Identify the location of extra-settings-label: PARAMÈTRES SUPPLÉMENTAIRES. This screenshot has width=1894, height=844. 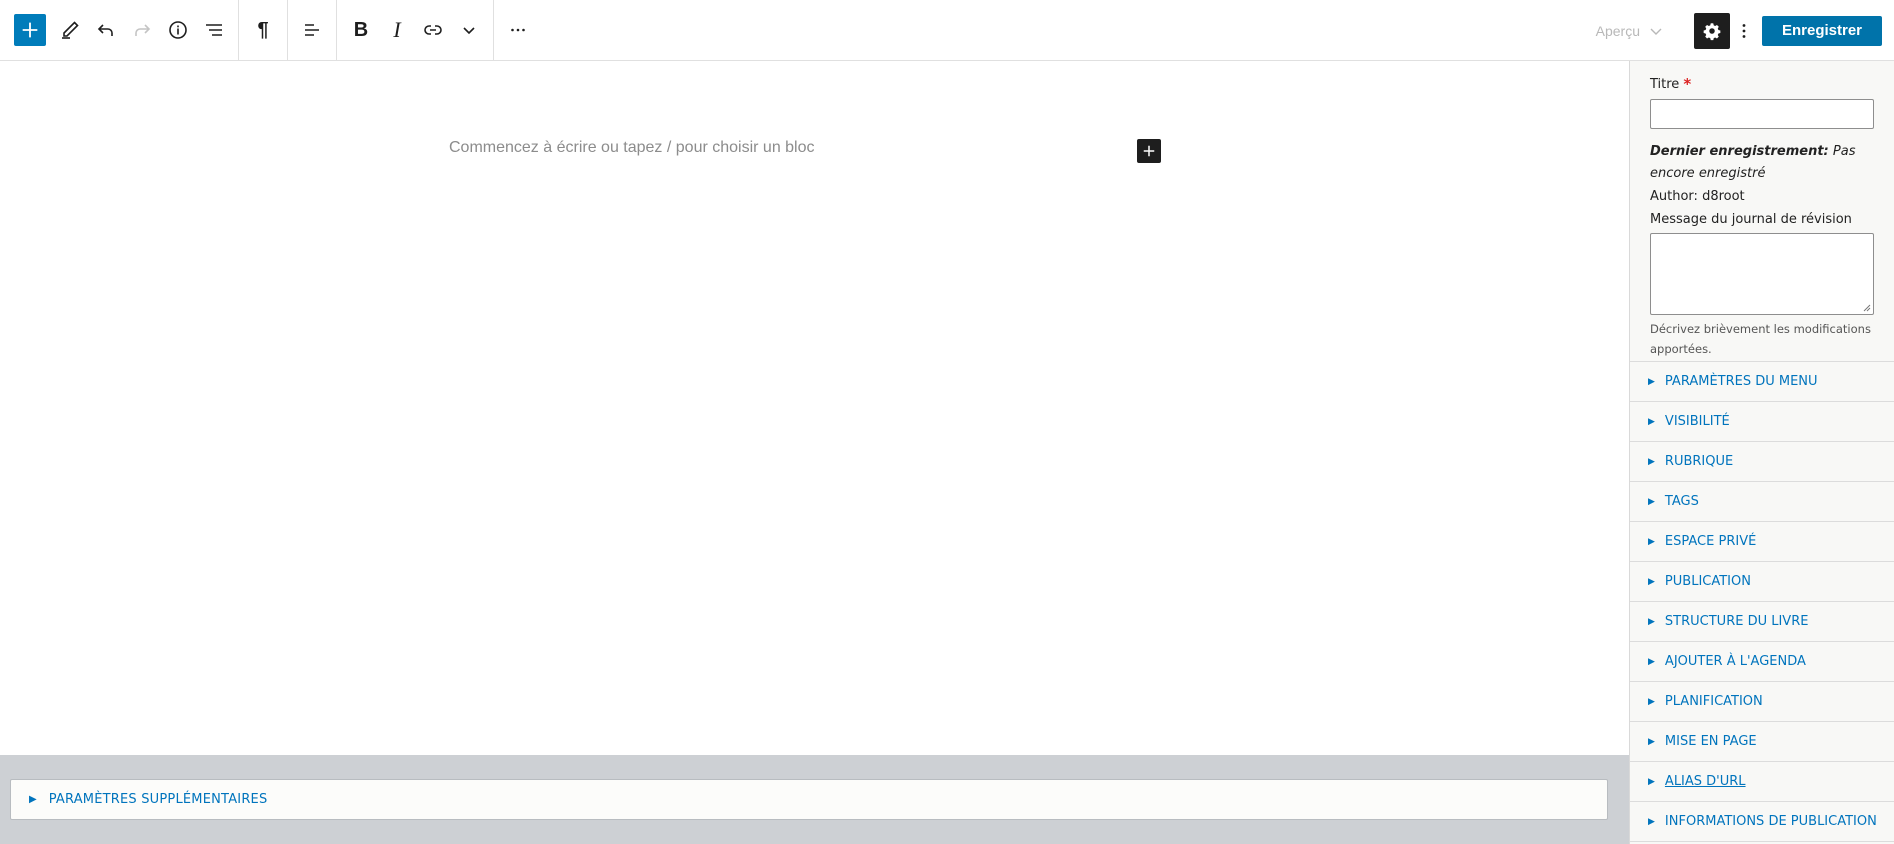
(158, 799).